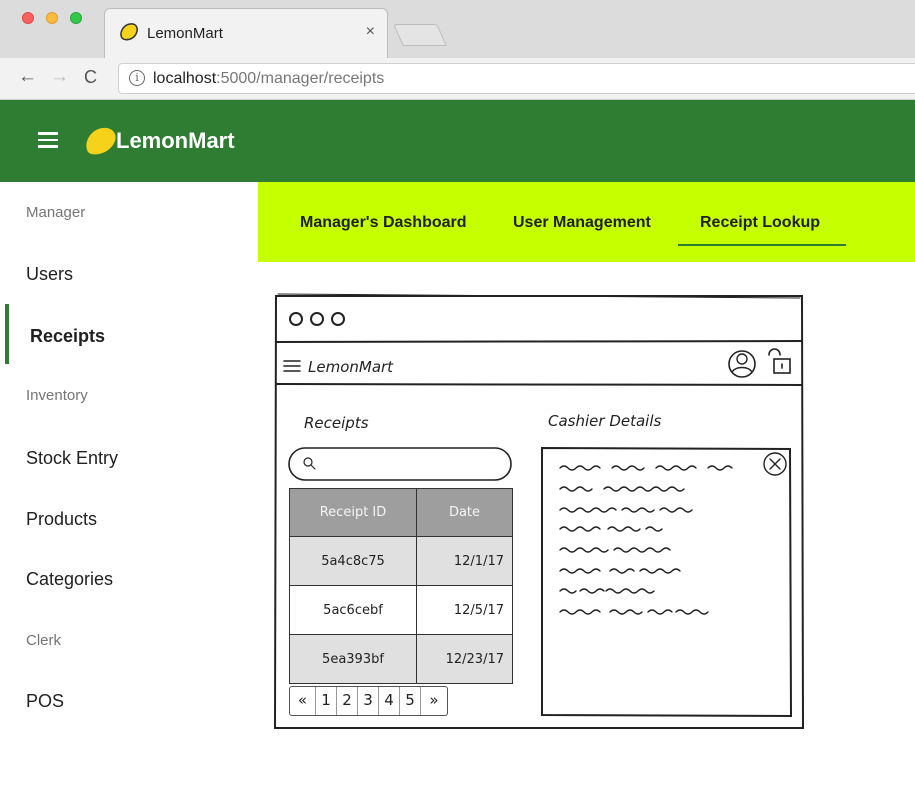 Image resolution: width=915 pixels, height=792 pixels. Describe the element at coordinates (353, 512) in the screenshot. I see `column-header-receipt-id: Receipt ID` at that location.